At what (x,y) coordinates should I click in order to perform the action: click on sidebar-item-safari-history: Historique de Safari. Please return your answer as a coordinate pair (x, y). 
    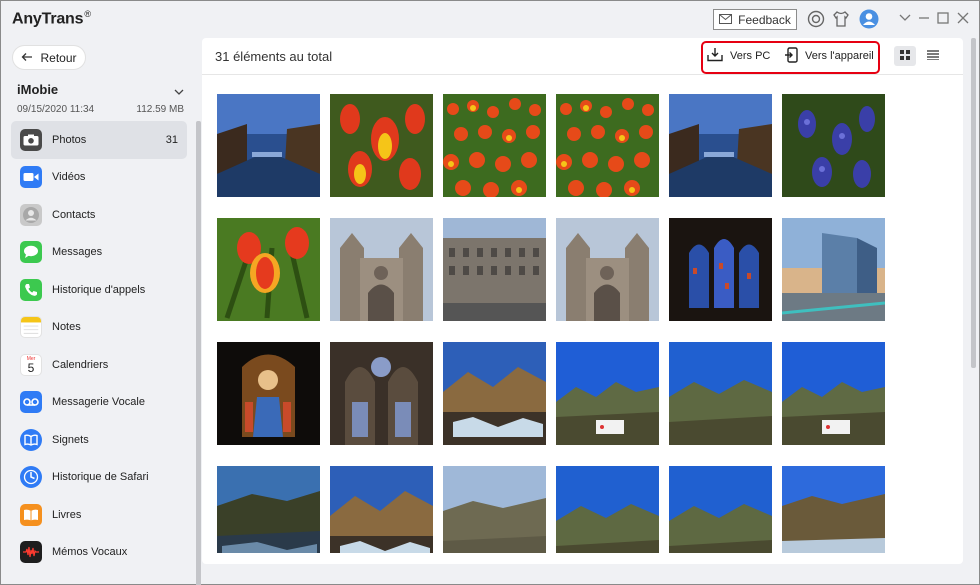
    Looking at the image, I should click on (99, 478).